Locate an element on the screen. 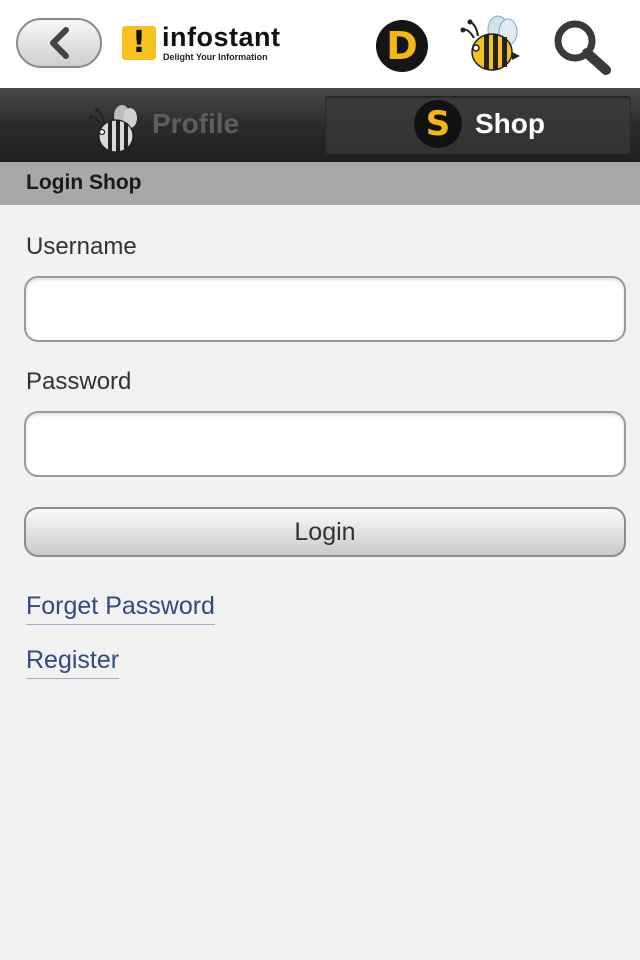 The height and width of the screenshot is (960, 640). search-icon is located at coordinates (581, 46).